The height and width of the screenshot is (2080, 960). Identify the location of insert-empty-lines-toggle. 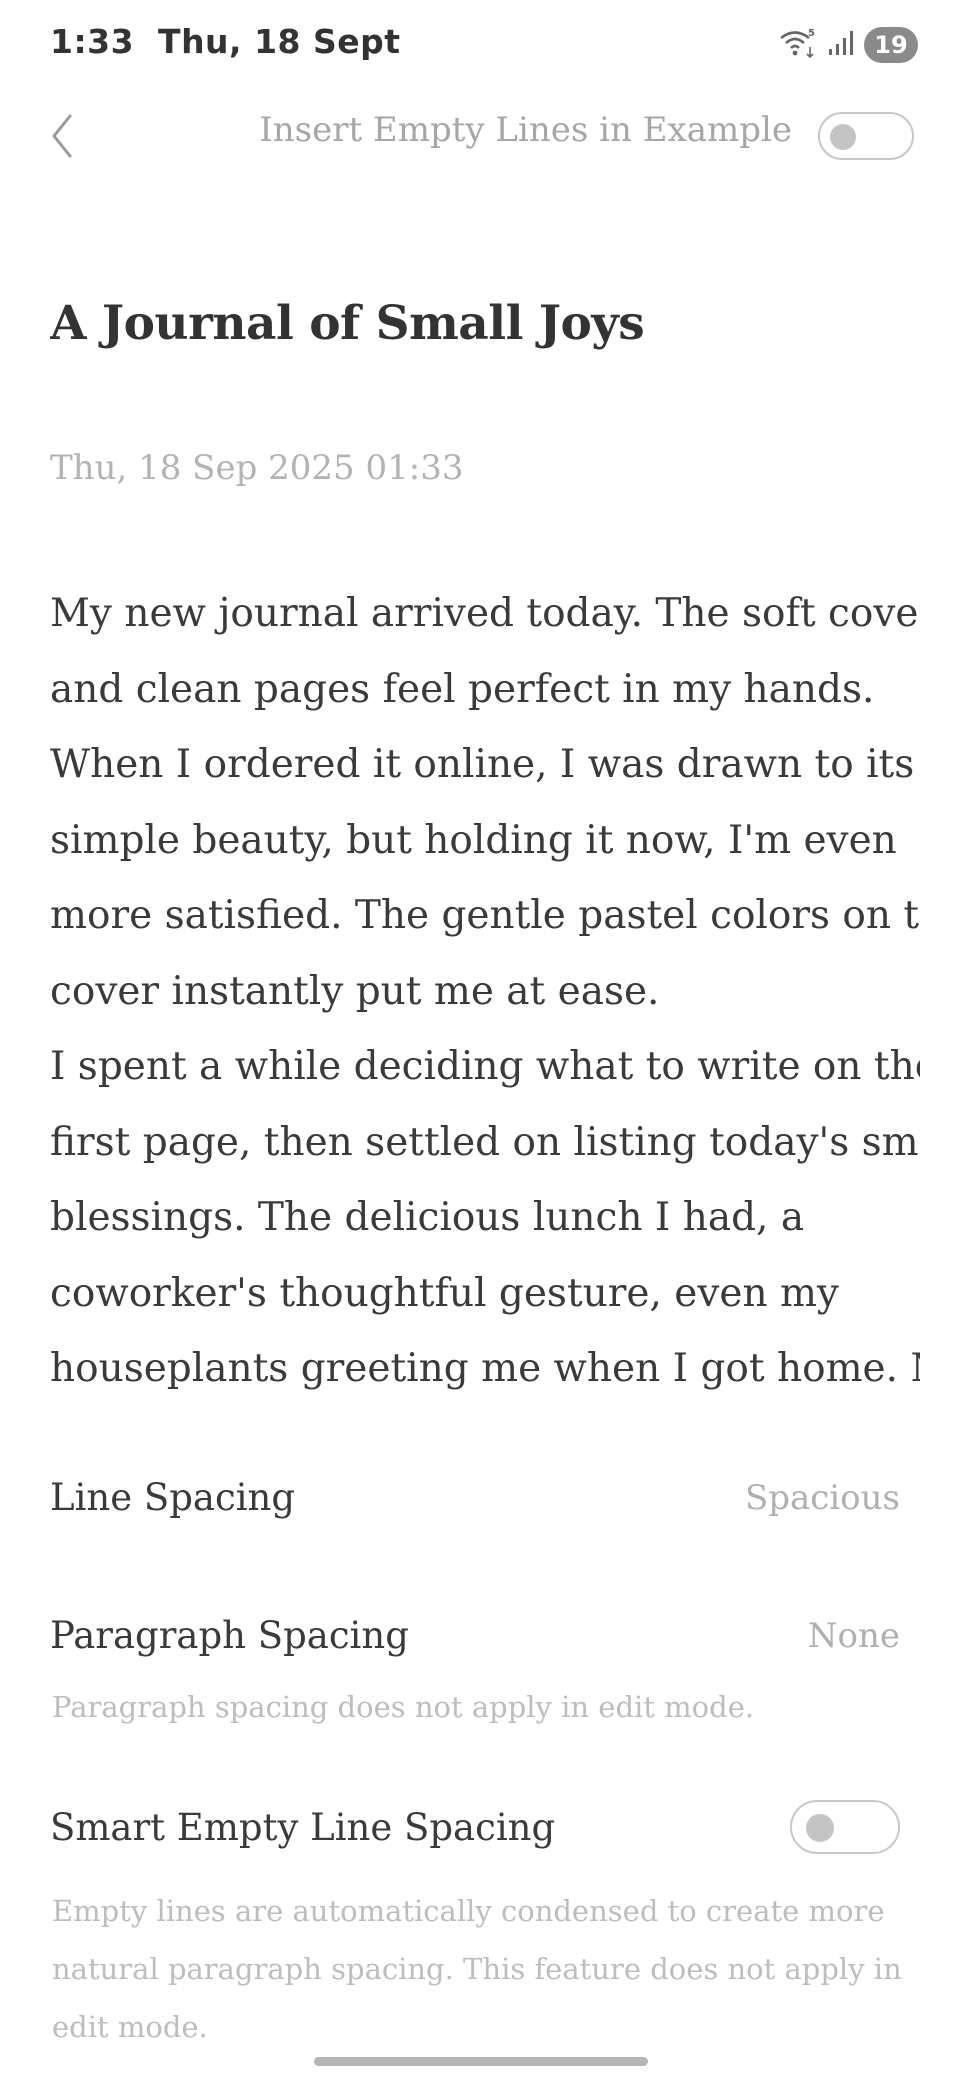
(866, 136).